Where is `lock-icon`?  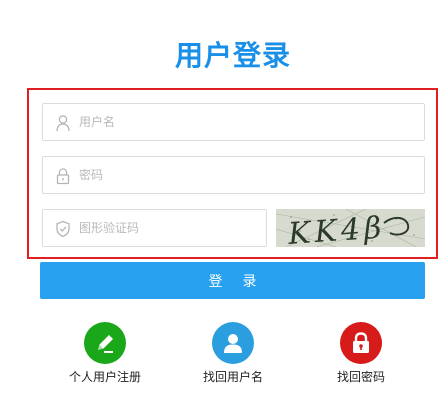
lock-icon is located at coordinates (361, 343).